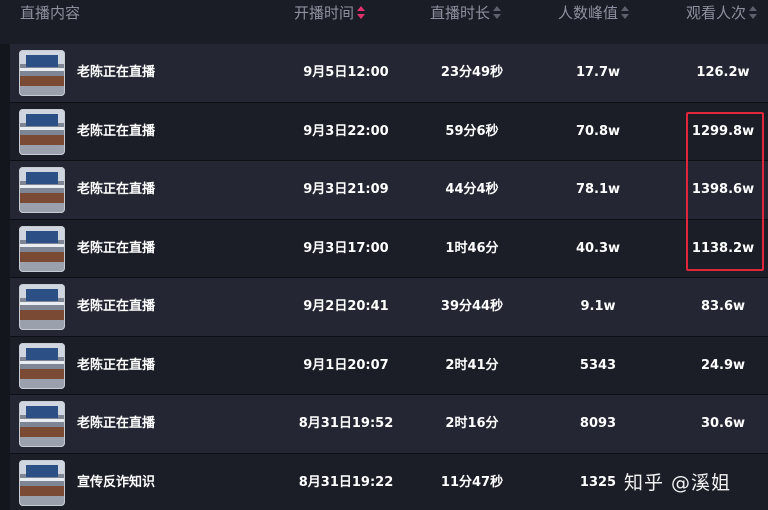 This screenshot has width=768, height=510. I want to click on view-count: 126.2w, so click(723, 72).